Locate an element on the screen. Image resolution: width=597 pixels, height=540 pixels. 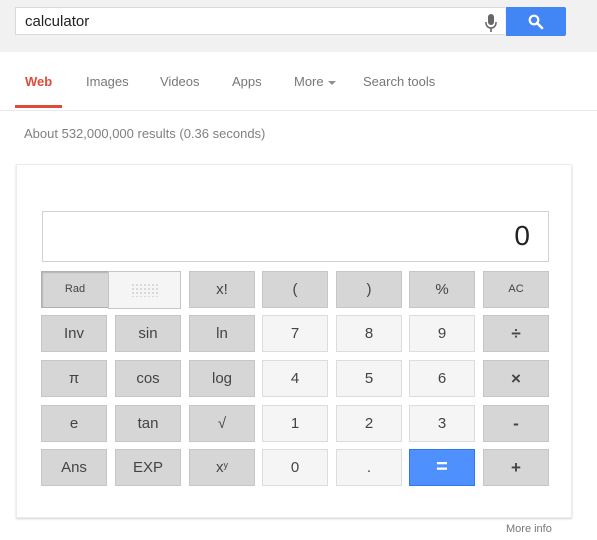
digit-6-button: 6 is located at coordinates (442, 378).